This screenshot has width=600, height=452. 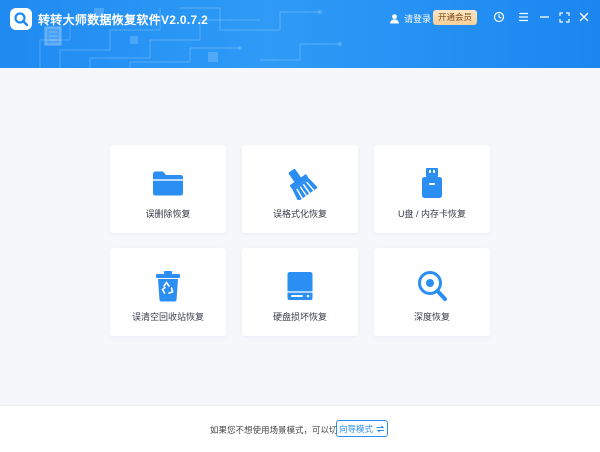 I want to click on card-disk-damage-recovery: 硬盘损坏恢复, so click(x=300, y=292).